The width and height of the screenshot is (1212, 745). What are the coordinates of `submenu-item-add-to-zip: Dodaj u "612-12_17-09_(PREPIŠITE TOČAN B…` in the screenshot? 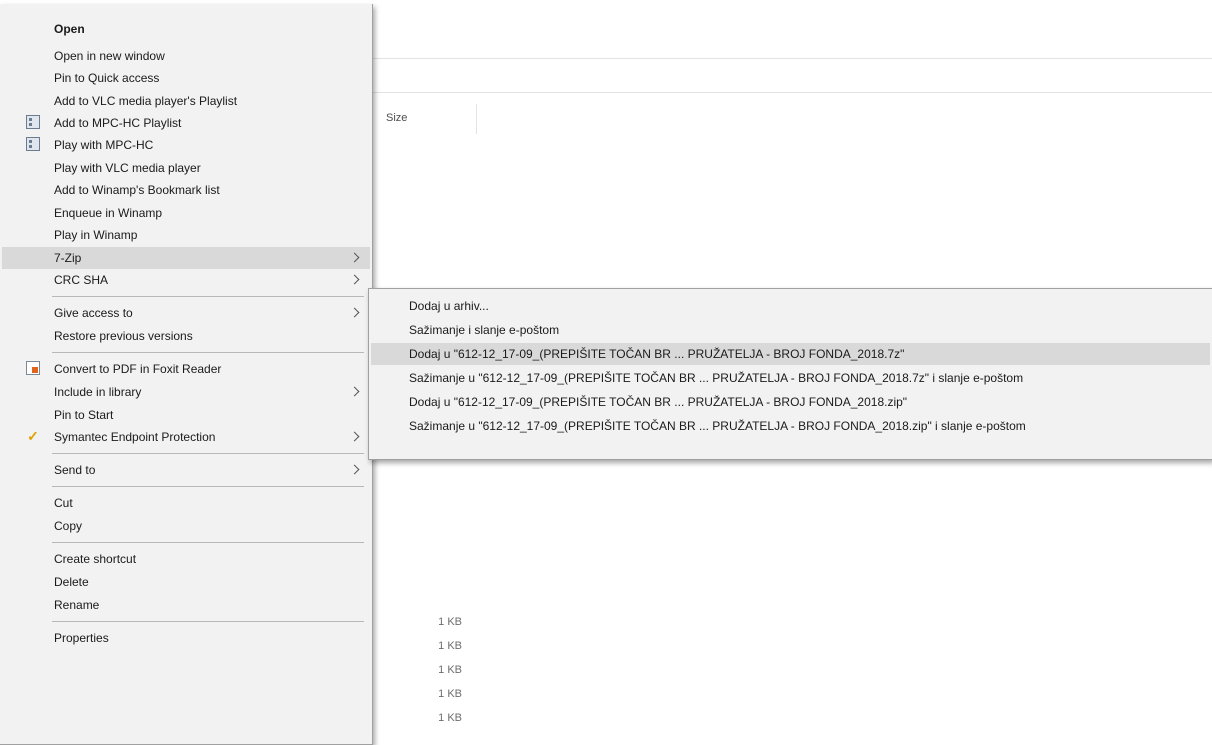 It's located at (790, 402).